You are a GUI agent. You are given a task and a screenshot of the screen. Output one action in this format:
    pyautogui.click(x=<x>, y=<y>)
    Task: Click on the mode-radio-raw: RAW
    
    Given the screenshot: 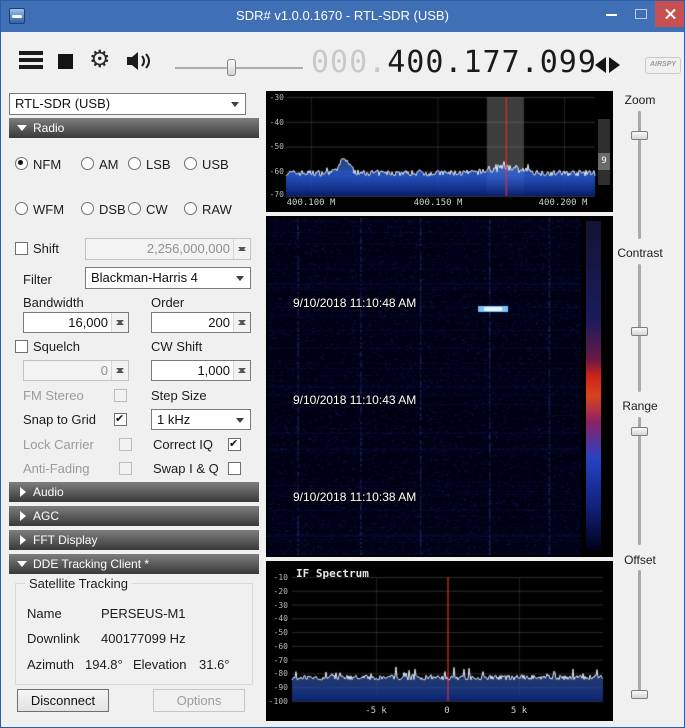 What is the action you would take?
    pyautogui.click(x=208, y=209)
    